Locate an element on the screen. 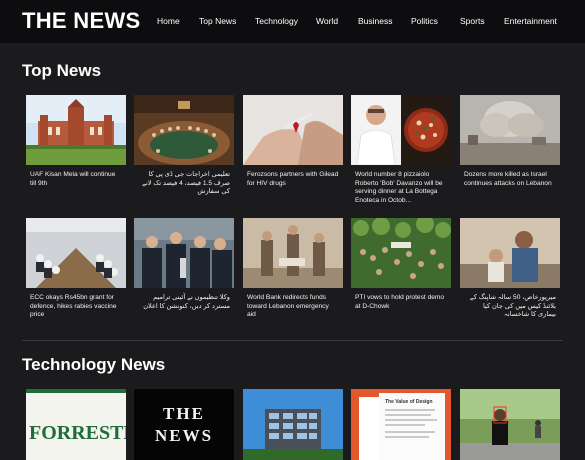 The width and height of the screenshot is (585, 460). forrester-thumbnail: FORRESTER is located at coordinates (76, 424).